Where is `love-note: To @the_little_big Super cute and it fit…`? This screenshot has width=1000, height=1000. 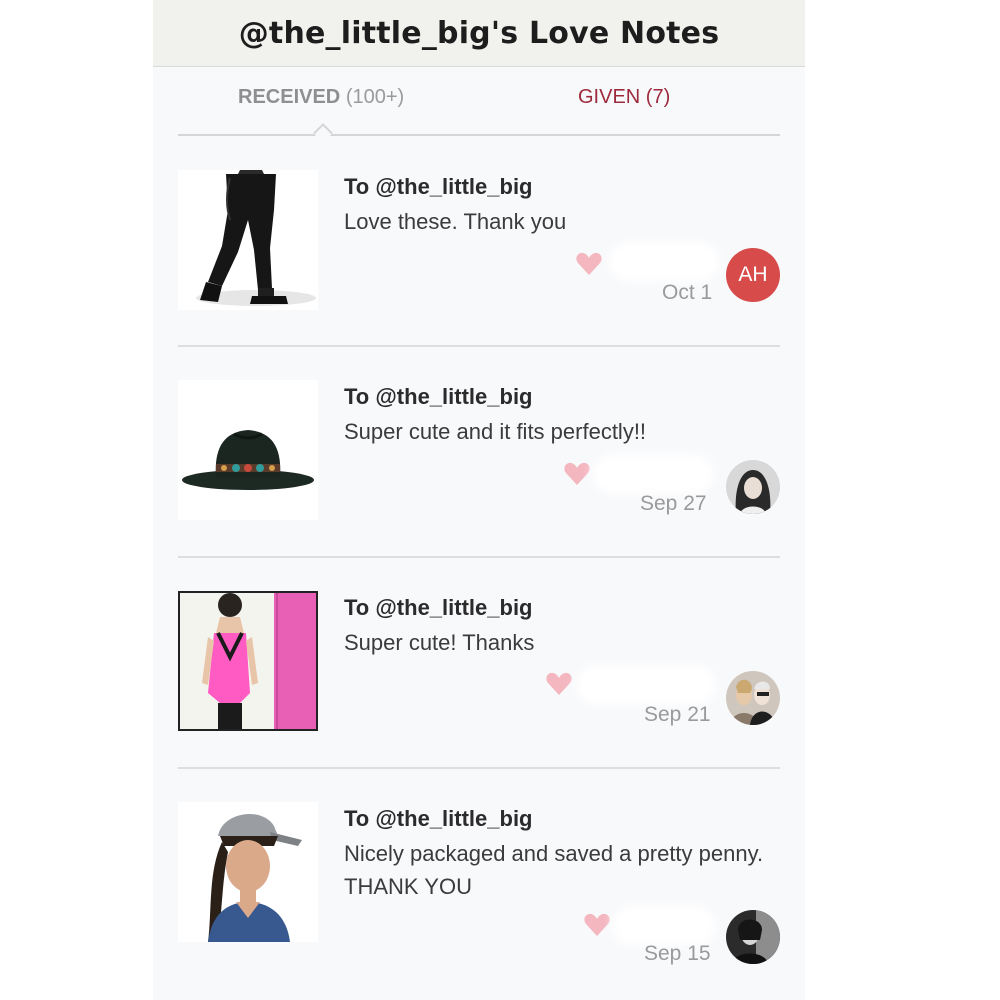
love-note: To @the_little_big Super cute and it fit… is located at coordinates (479, 455).